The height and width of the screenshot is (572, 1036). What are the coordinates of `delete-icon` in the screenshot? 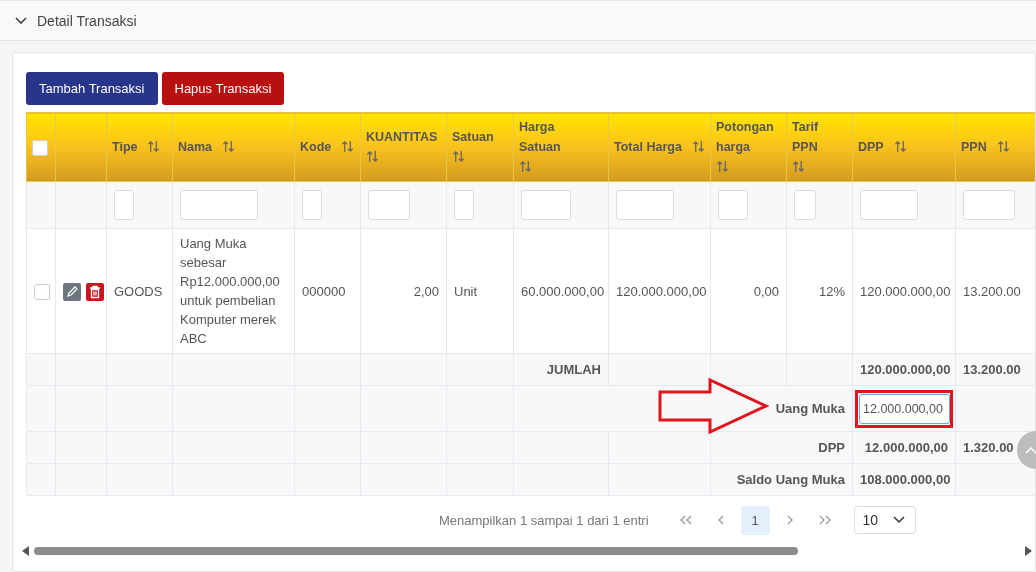 It's located at (95, 291).